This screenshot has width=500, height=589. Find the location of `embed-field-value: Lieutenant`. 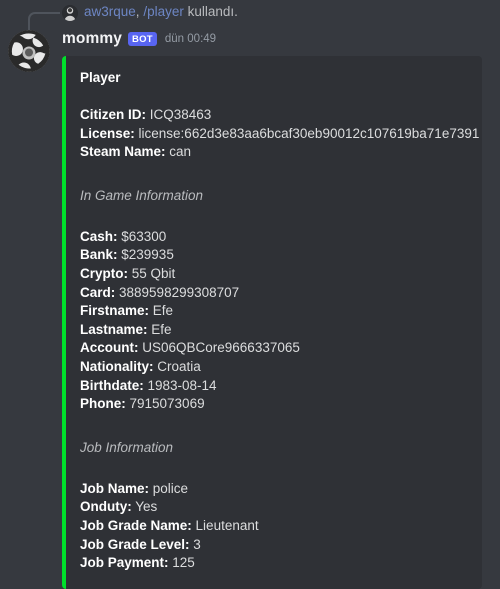

embed-field-value: Lieutenant is located at coordinates (225, 525).